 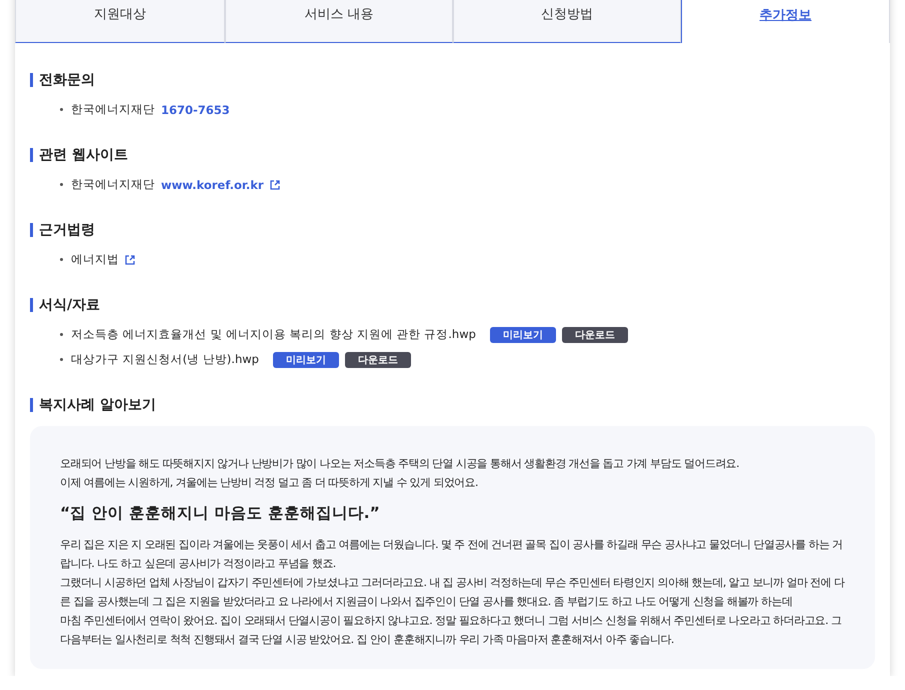 What do you see at coordinates (452, 405) in the screenshot?
I see `section-heading: 복지사례 알아보기` at bounding box center [452, 405].